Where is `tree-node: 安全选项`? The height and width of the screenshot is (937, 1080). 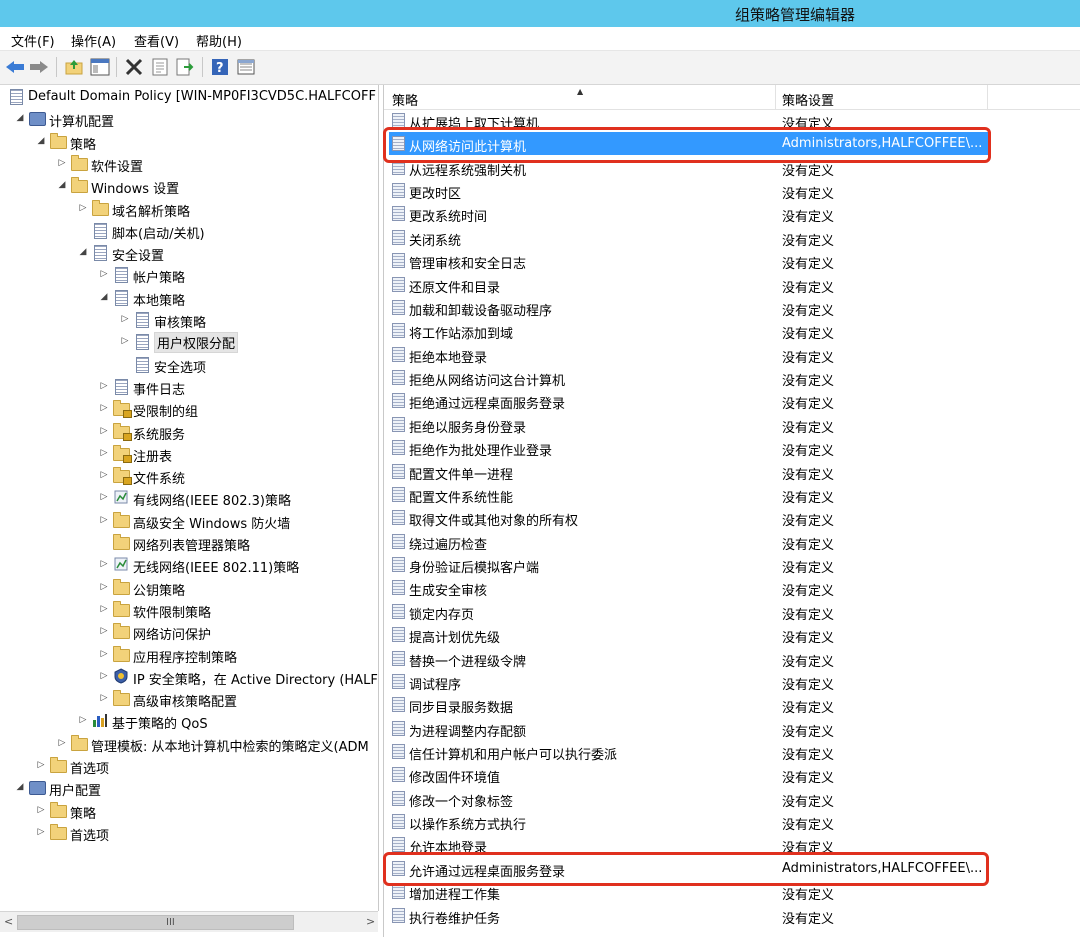 tree-node: 安全选项 is located at coordinates (189, 365).